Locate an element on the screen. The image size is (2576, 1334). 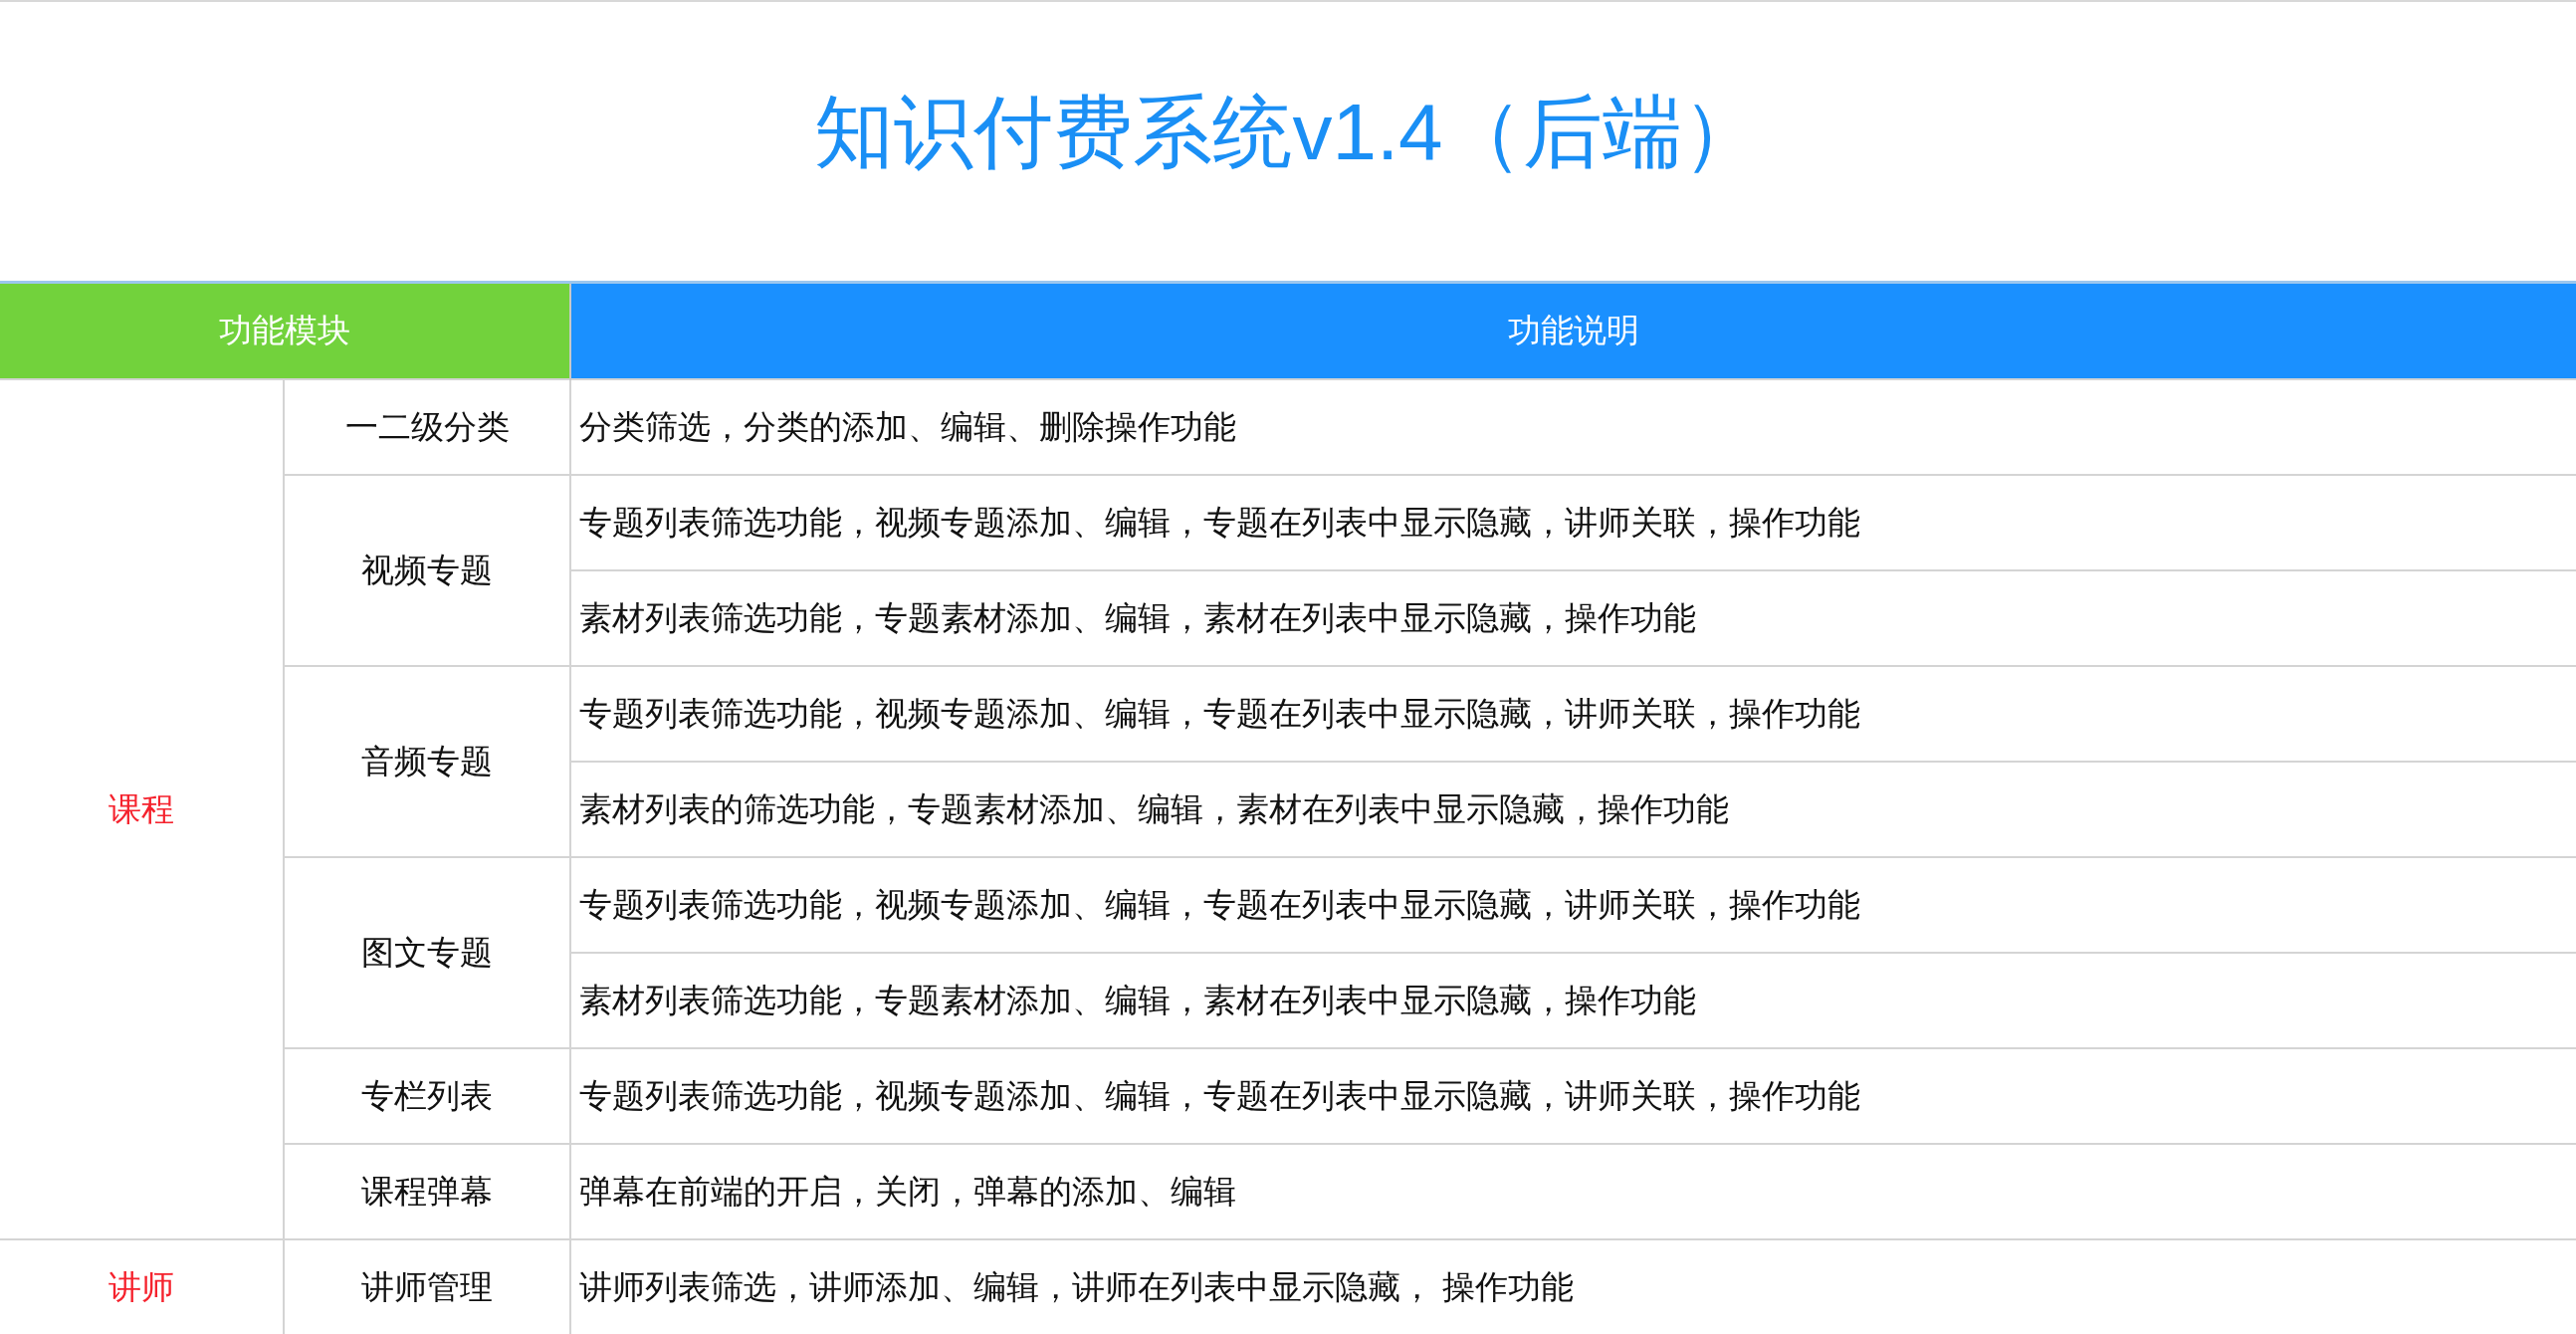
submodule-name: 专栏列表 is located at coordinates (427, 1095).